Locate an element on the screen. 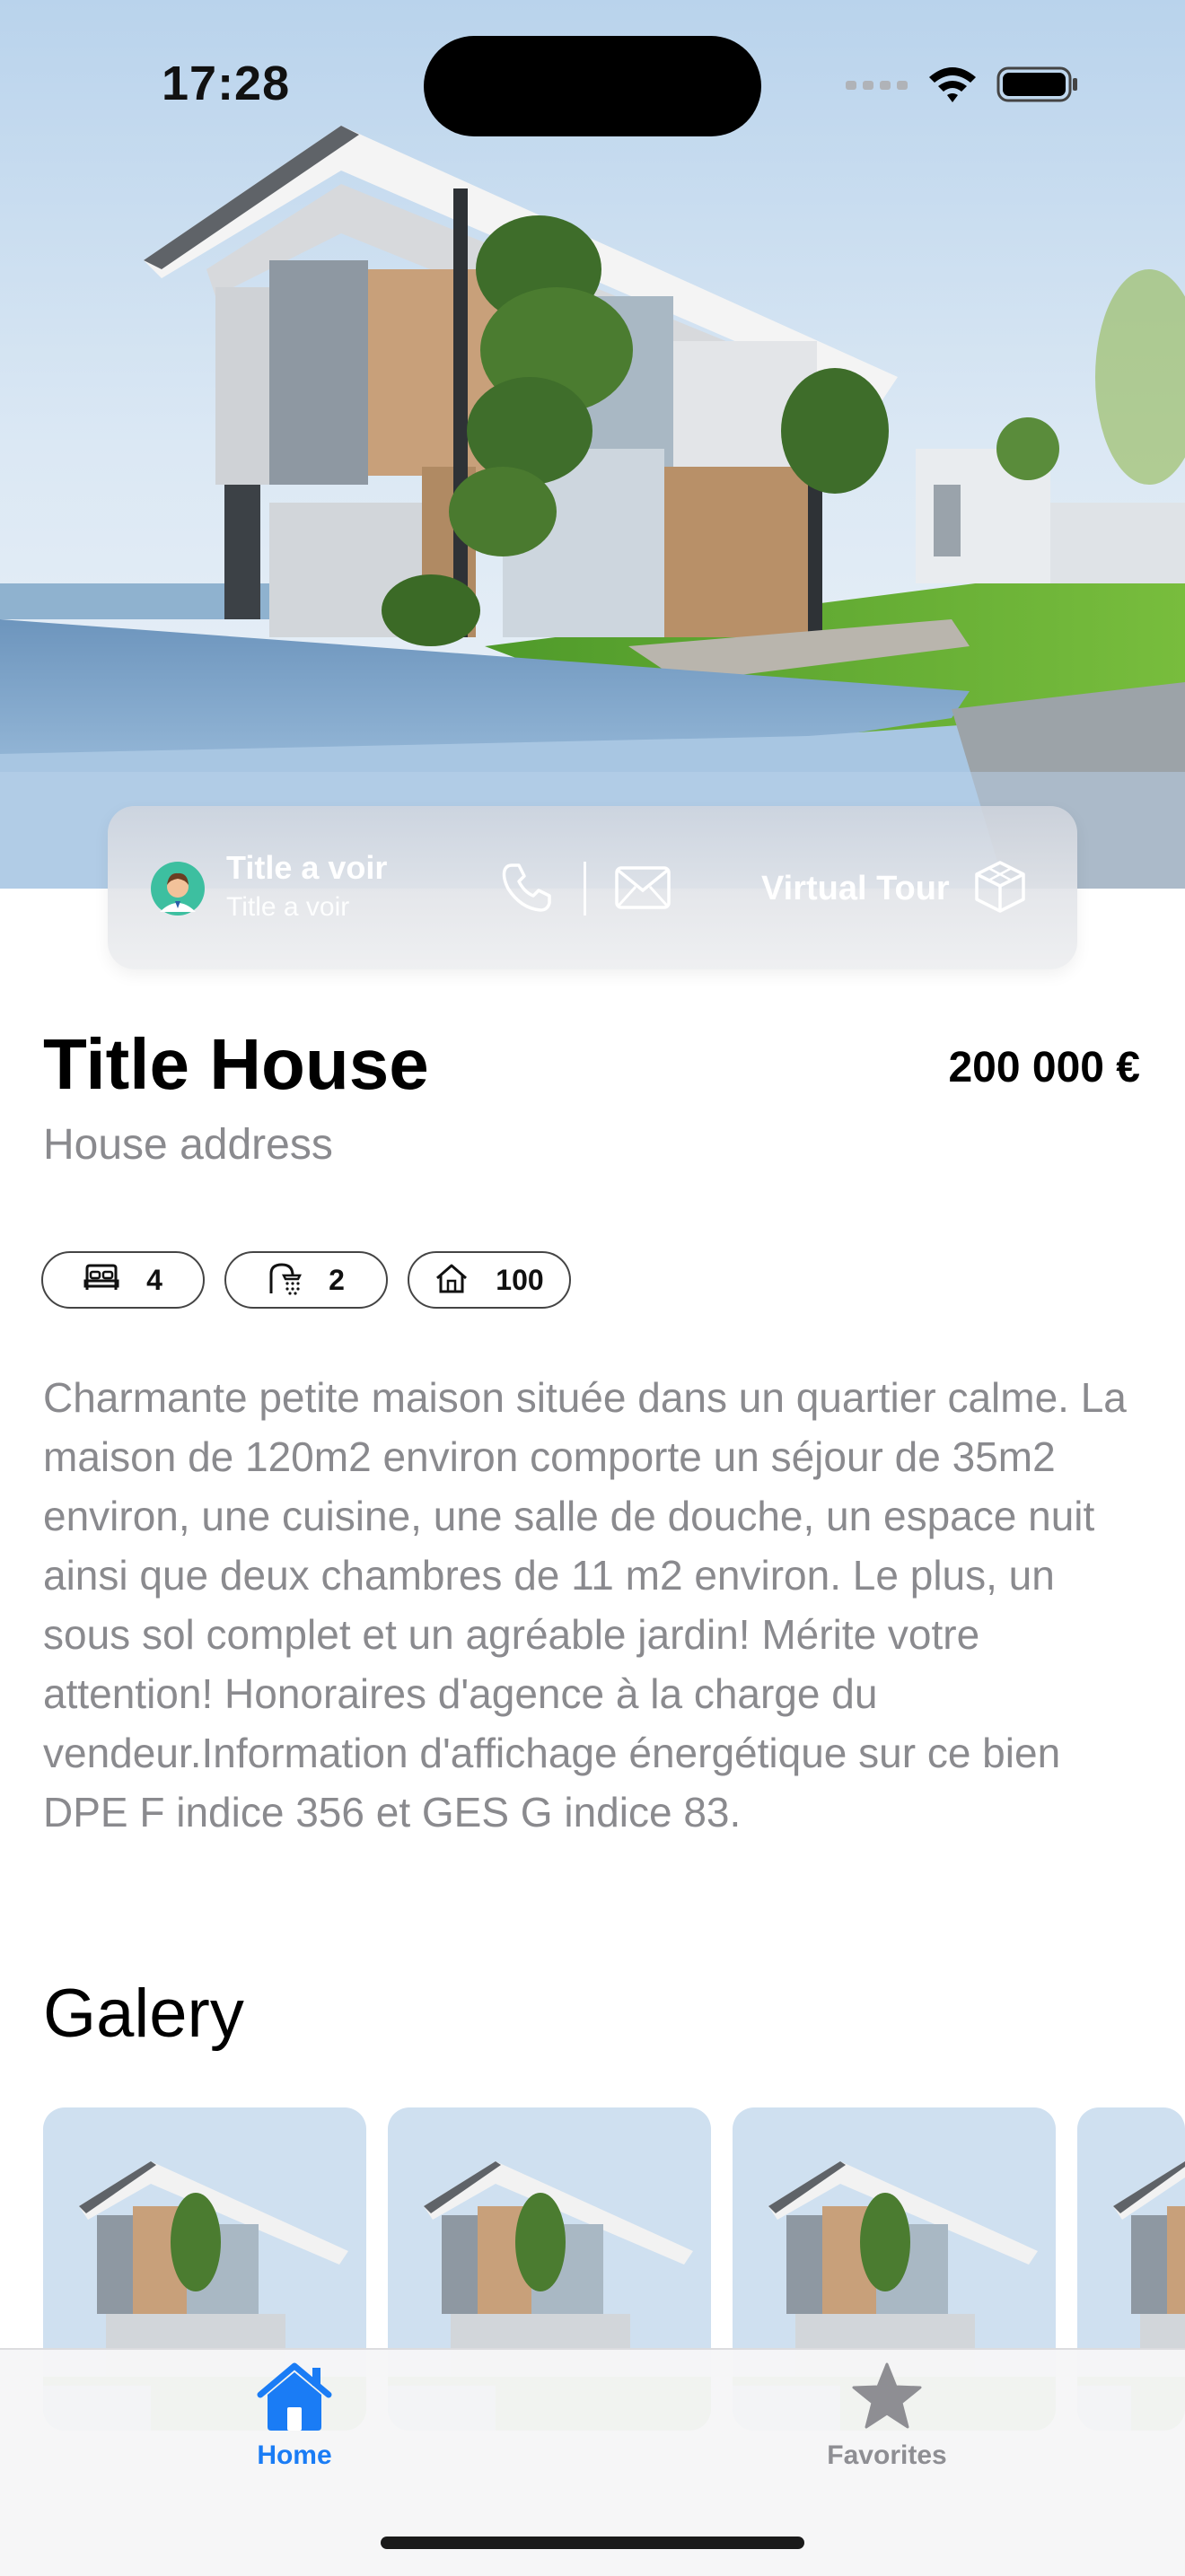 This screenshot has width=1185, height=2576. surface-value: 100 is located at coordinates (520, 1279).